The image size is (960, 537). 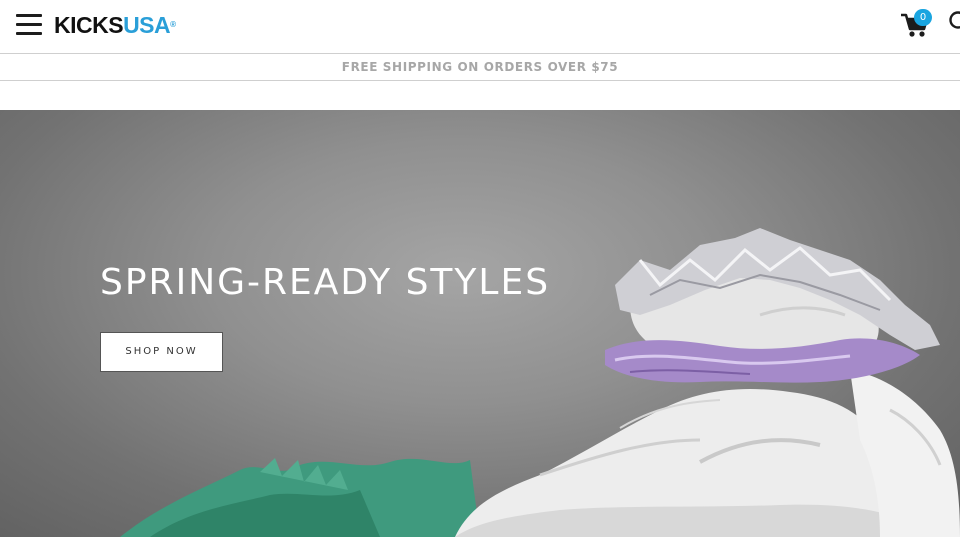 What do you see at coordinates (680, 463) in the screenshot?
I see `lower-sneaker` at bounding box center [680, 463].